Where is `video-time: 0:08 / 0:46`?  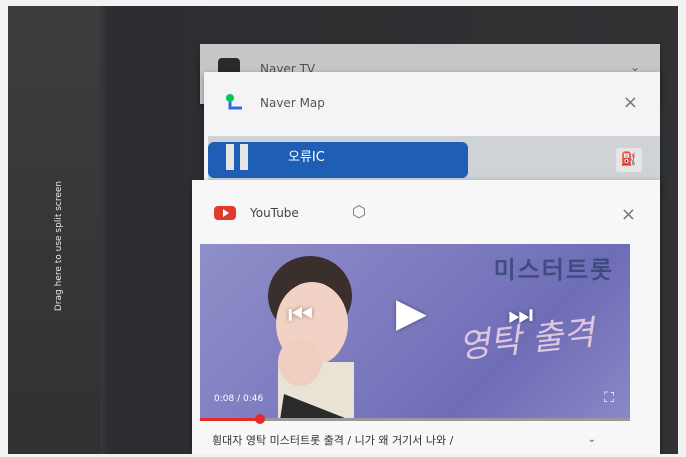 video-time: 0:08 / 0:46 is located at coordinates (239, 399).